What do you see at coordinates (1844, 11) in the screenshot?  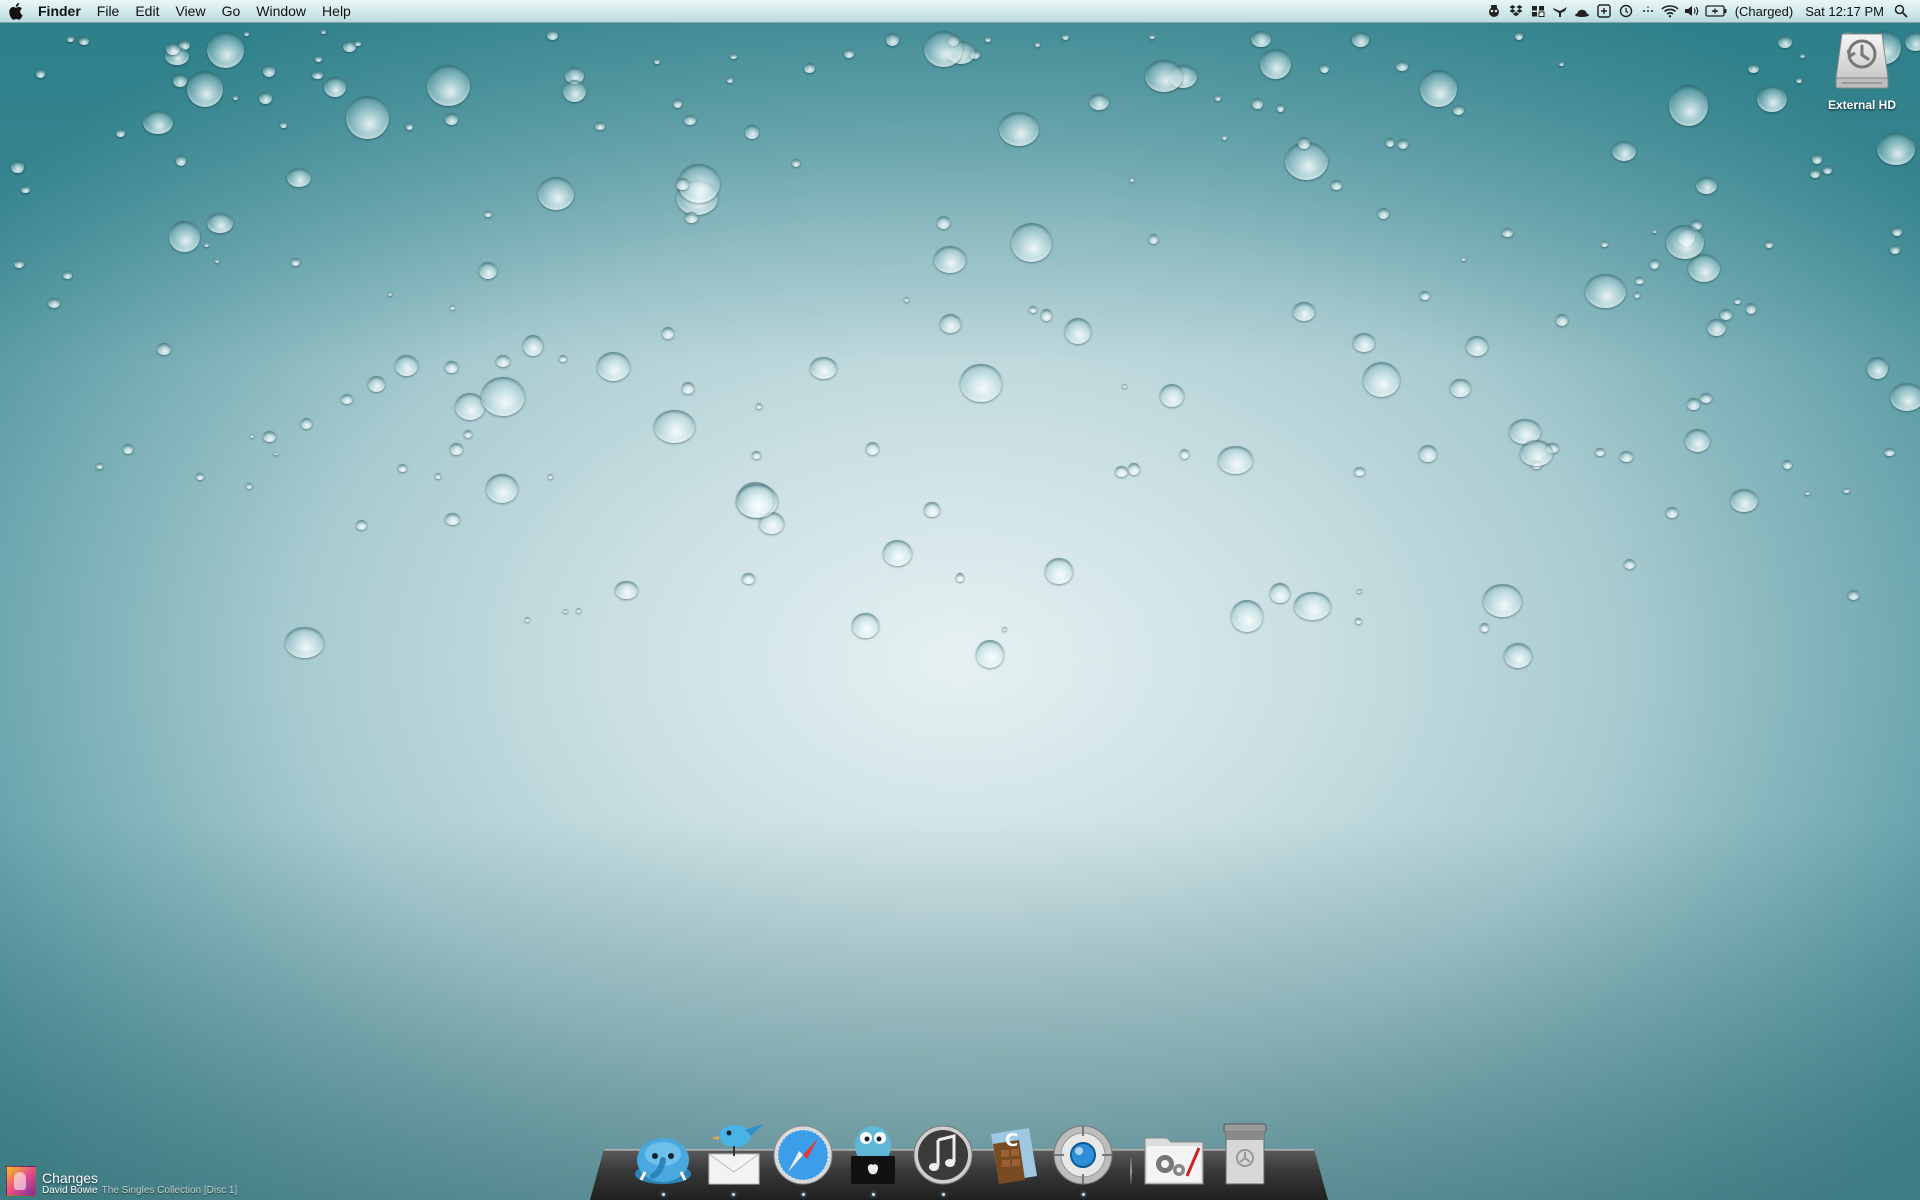 I see `menu-clock: Sat 12:17 PM` at bounding box center [1844, 11].